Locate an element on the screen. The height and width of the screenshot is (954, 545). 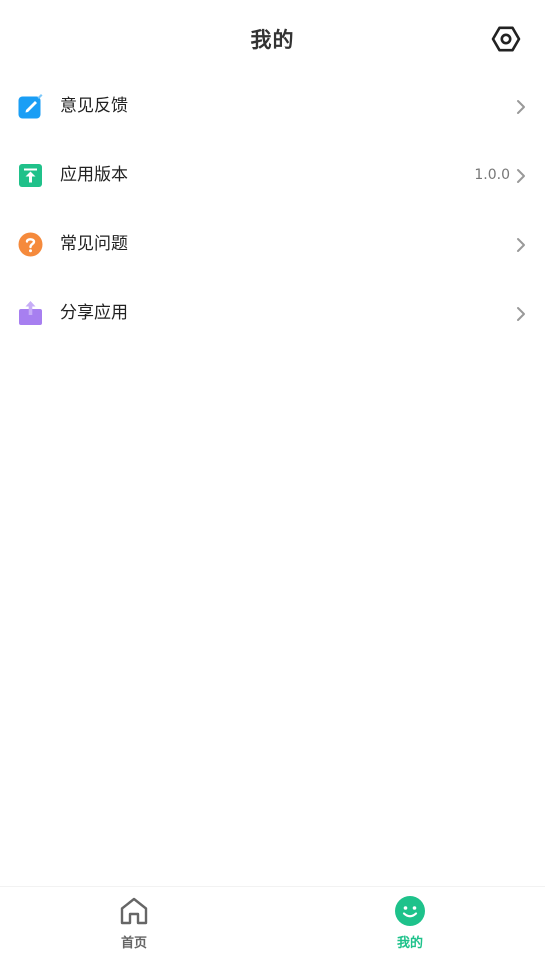
page-header: 我的 is located at coordinates (272, 39).